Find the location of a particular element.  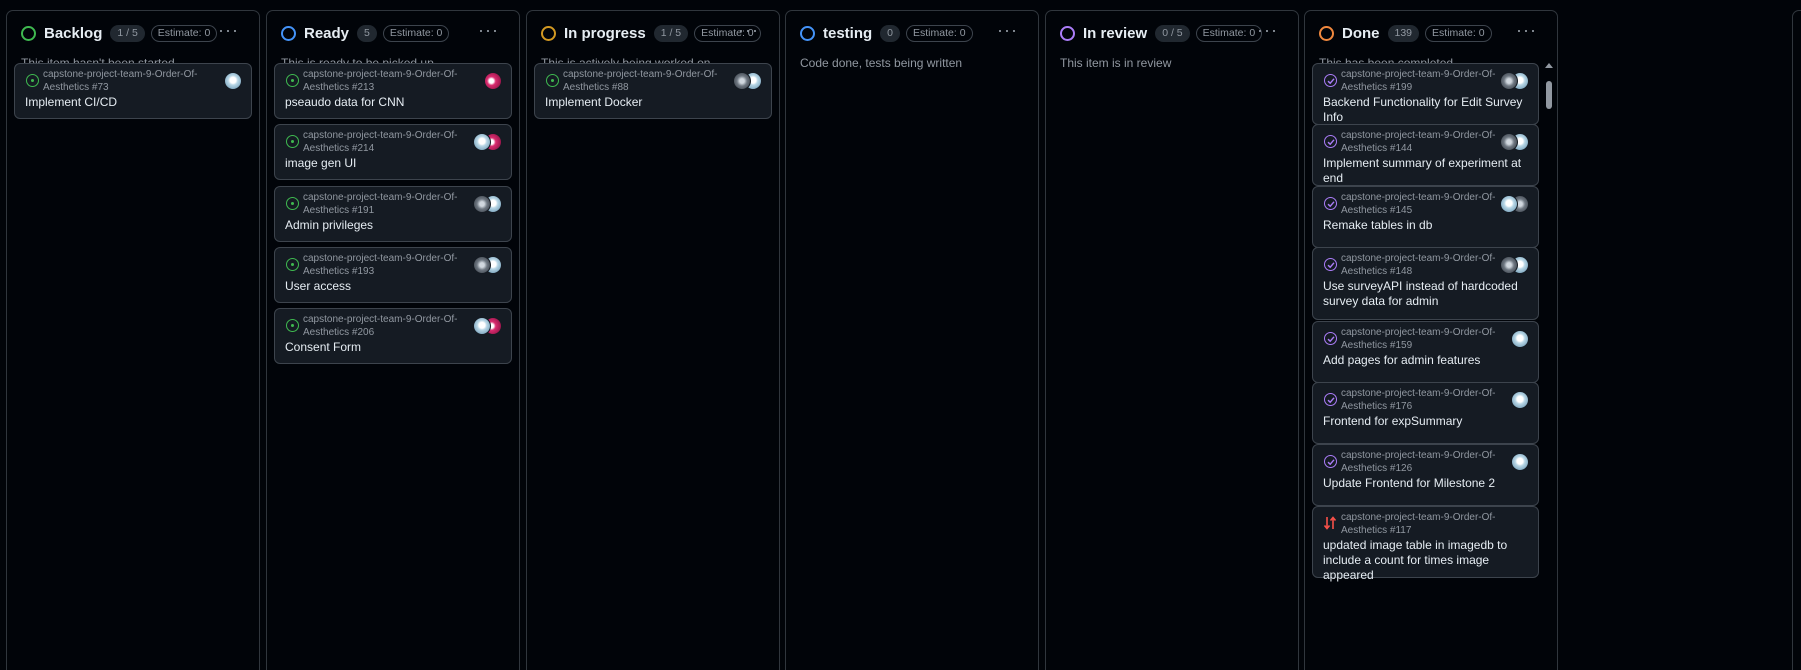

item-count-badge: 5 is located at coordinates (367, 33).